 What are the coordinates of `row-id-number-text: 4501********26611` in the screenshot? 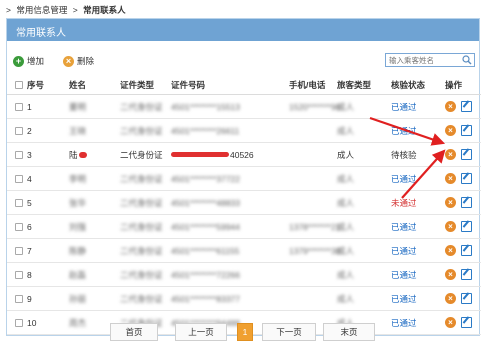 It's located at (205, 130).